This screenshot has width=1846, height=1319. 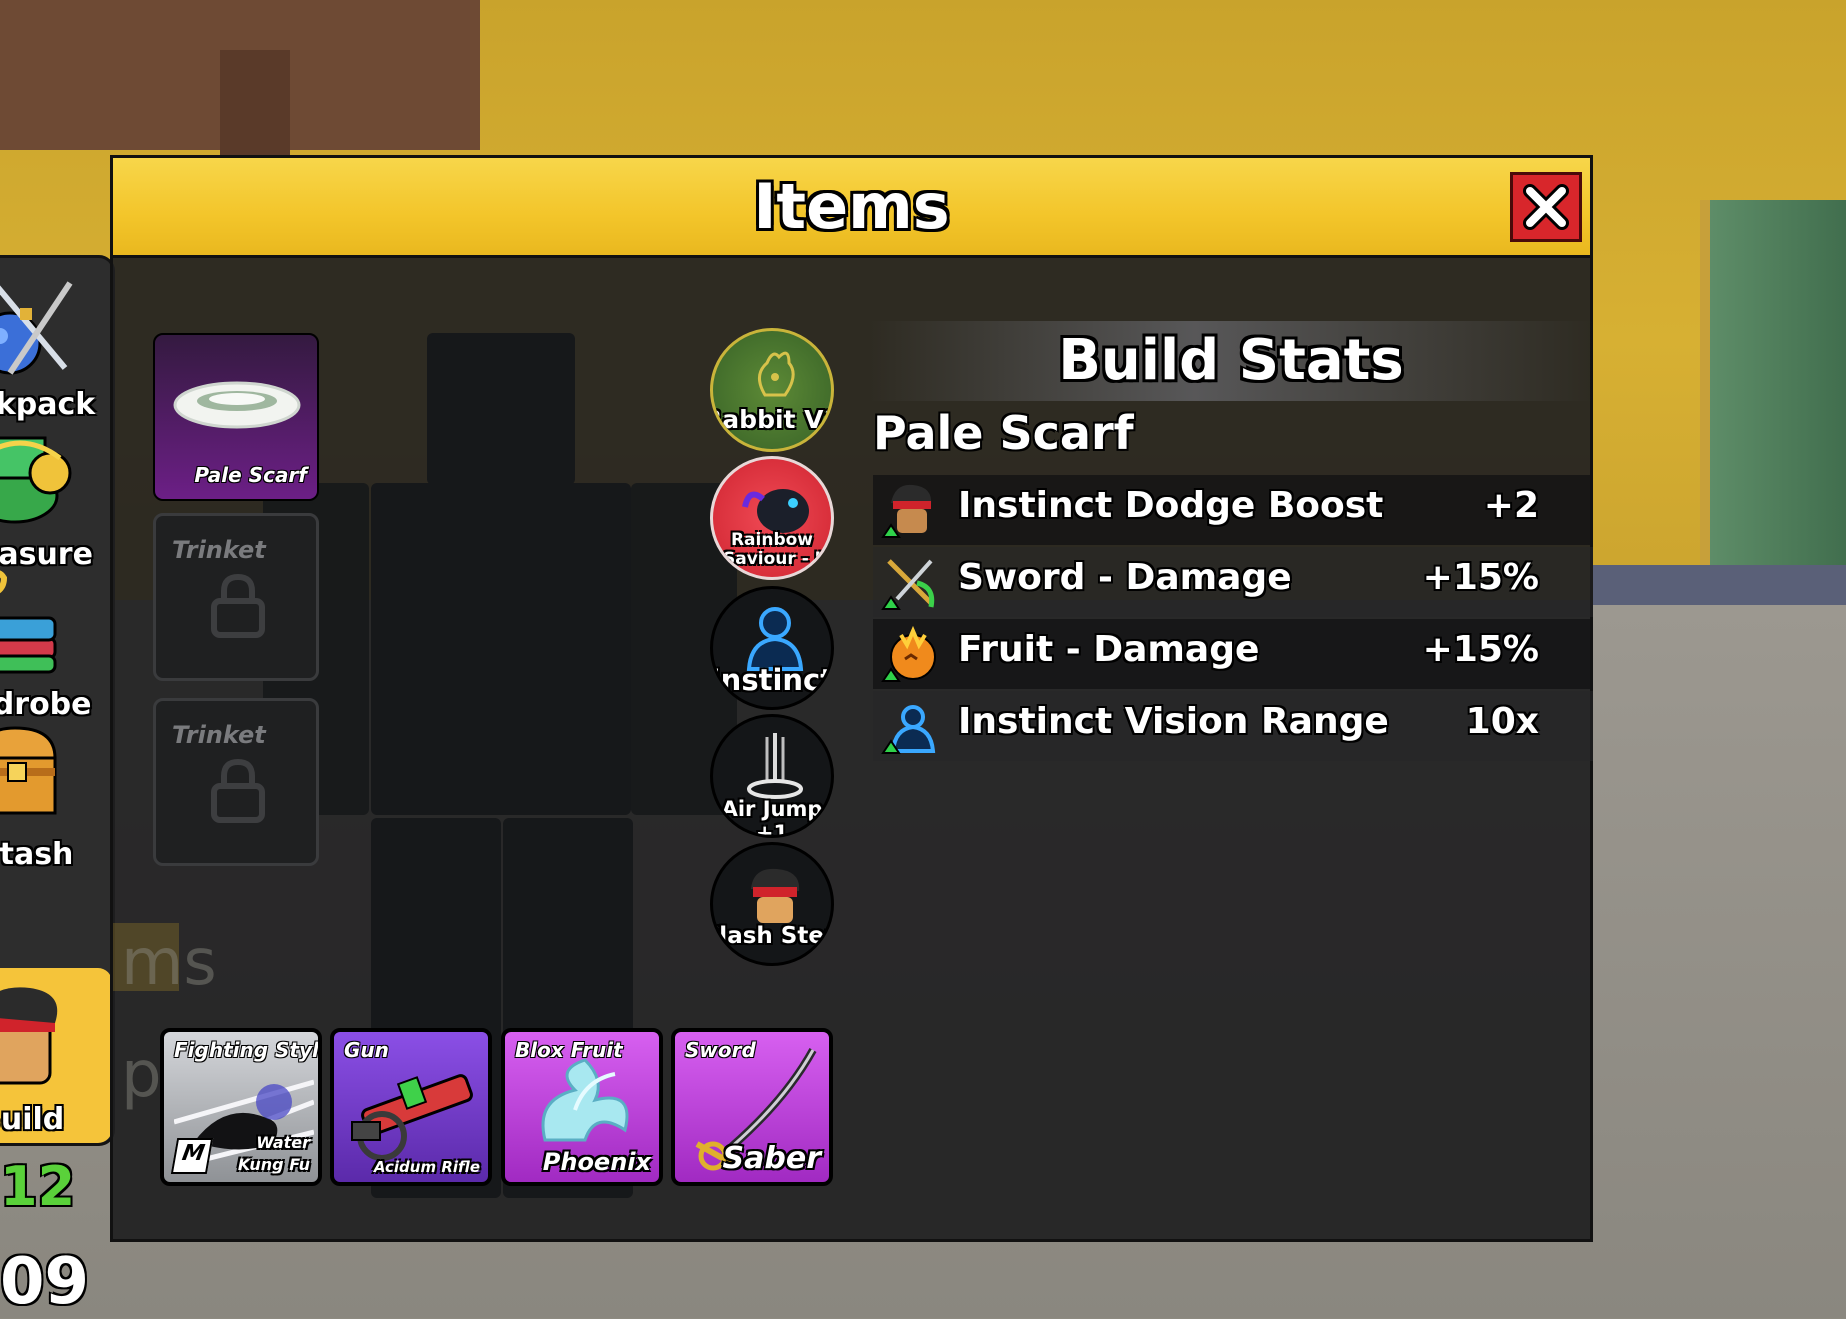 What do you see at coordinates (720, 1050) in the screenshot?
I see `card-type-label: Sword` at bounding box center [720, 1050].